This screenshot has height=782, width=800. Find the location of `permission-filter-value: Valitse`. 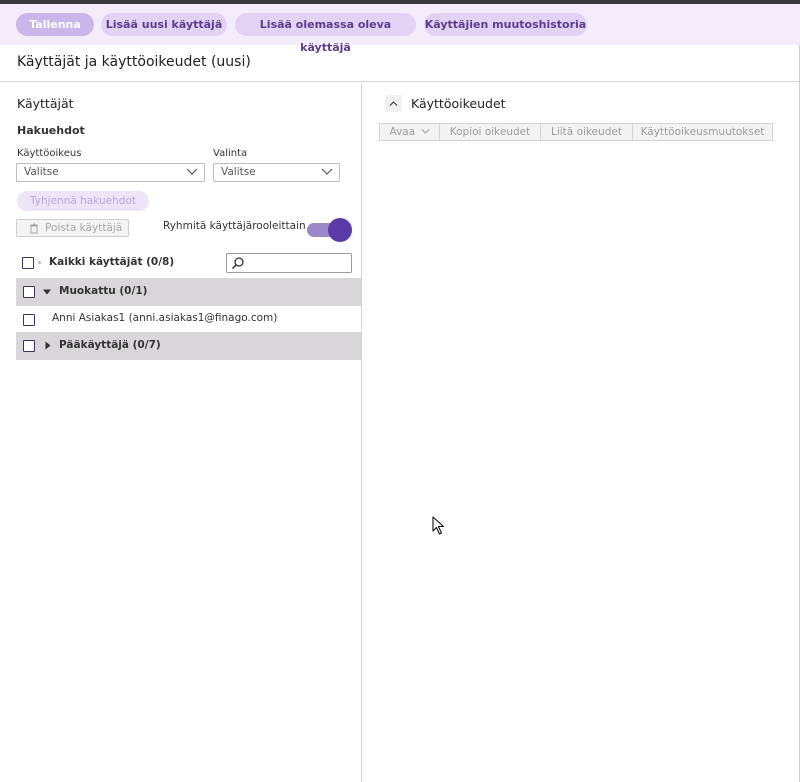

permission-filter-value: Valitse is located at coordinates (41, 172).